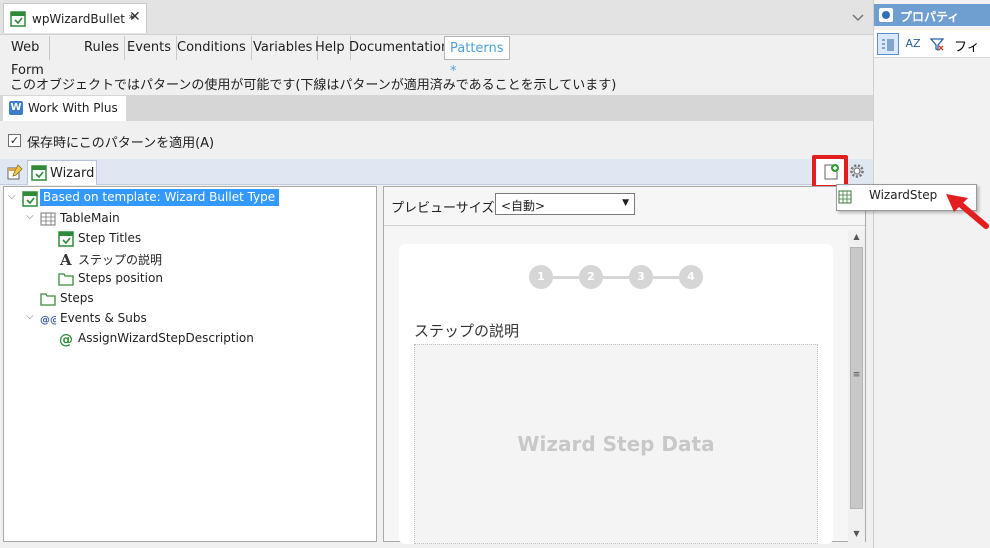 The width and height of the screenshot is (990, 548). What do you see at coordinates (90, 218) in the screenshot?
I see `tree-node-label: TableMain` at bounding box center [90, 218].